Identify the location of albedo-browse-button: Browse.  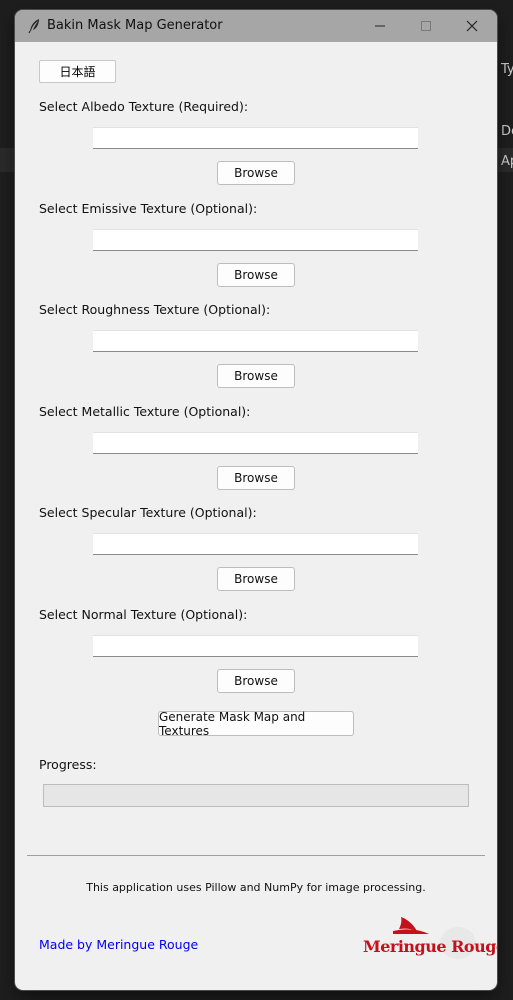
(256, 173).